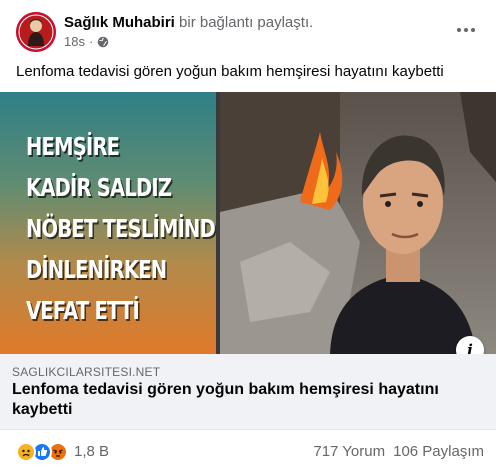 The image size is (496, 474). Describe the element at coordinates (86, 42) in the screenshot. I see `post-meta: 18s ·` at that location.